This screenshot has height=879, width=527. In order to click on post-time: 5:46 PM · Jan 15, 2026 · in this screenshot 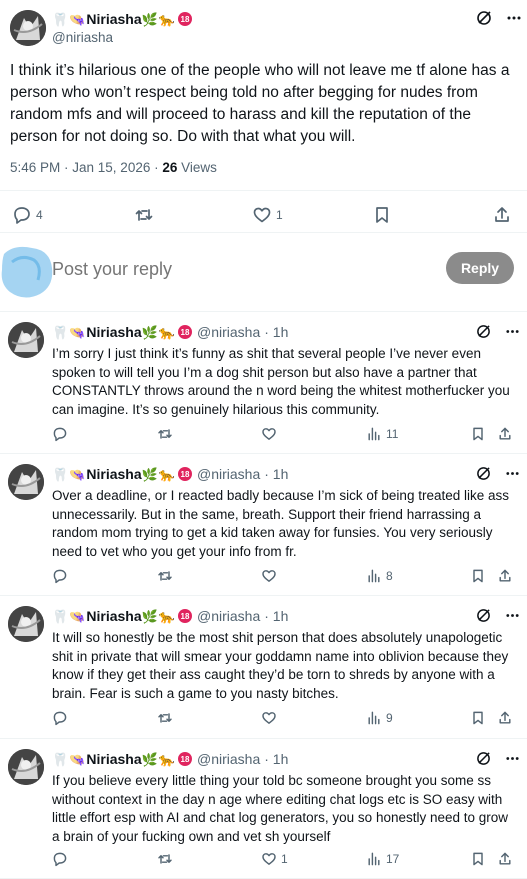, I will do `click(84, 167)`.